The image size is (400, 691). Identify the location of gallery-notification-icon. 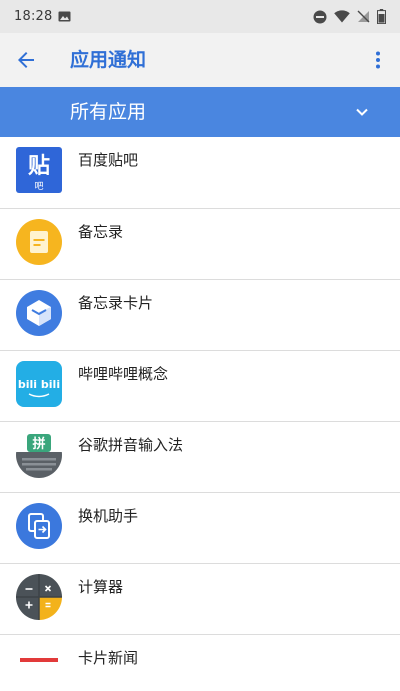
(64, 16).